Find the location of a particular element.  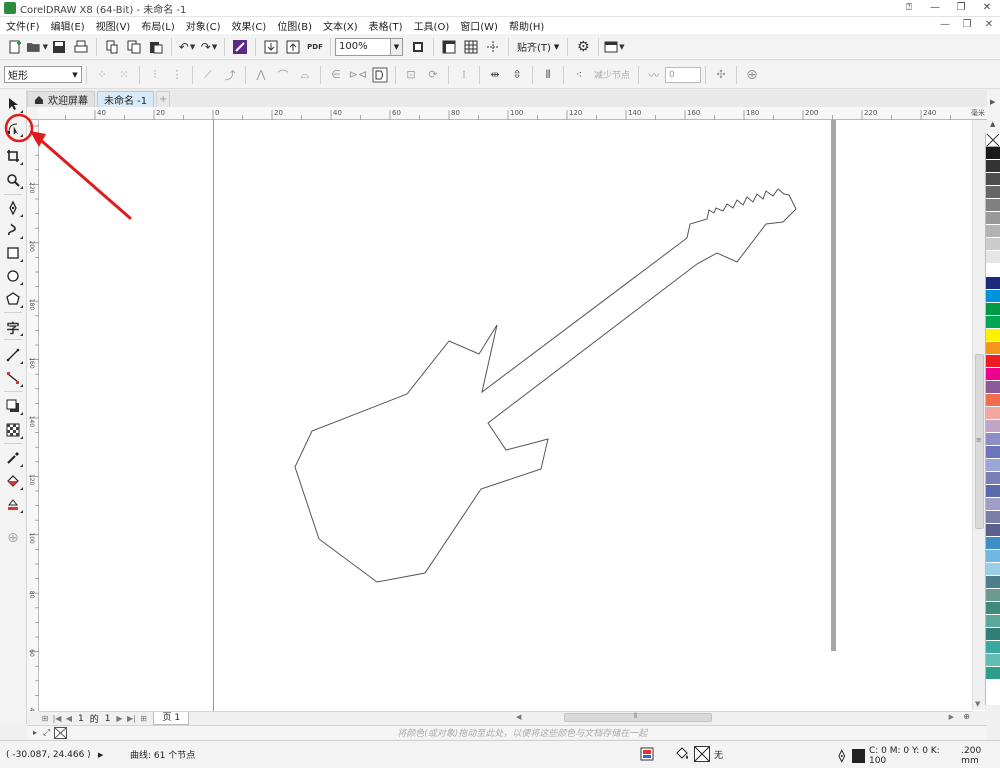

menu-bitmaps: 位图(B) is located at coordinates (294, 25).